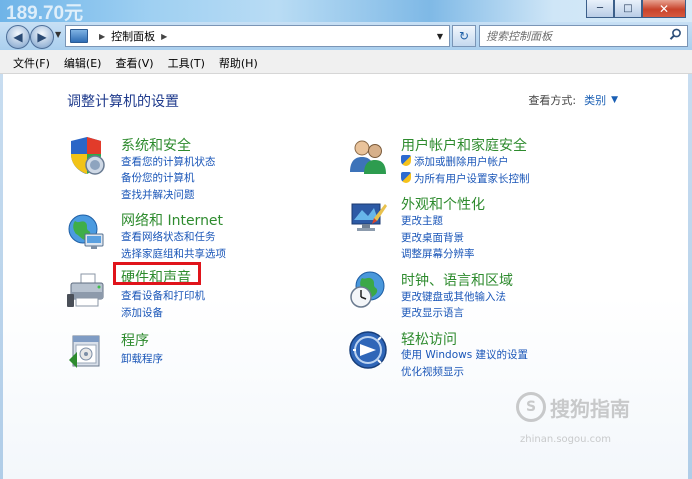 This screenshot has width=692, height=479. I want to click on window-left-border, so click(1, 276).